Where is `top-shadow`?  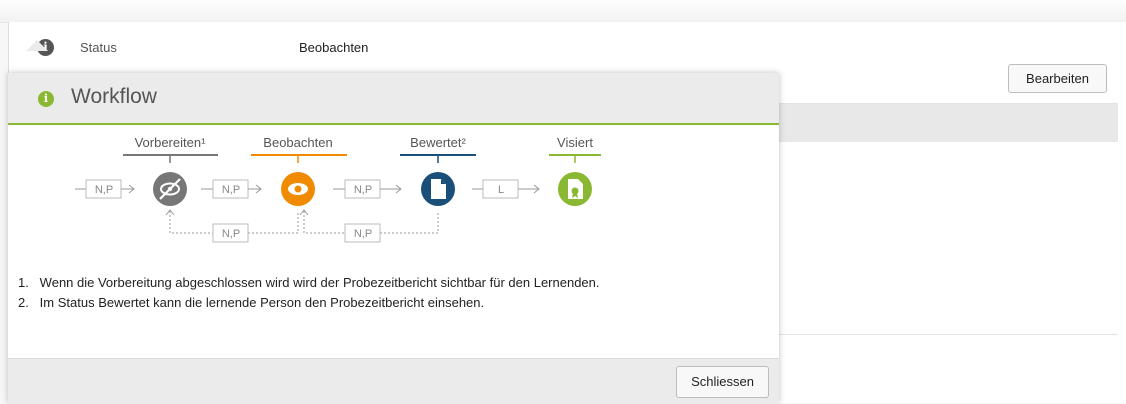
top-shadow is located at coordinates (563, 11).